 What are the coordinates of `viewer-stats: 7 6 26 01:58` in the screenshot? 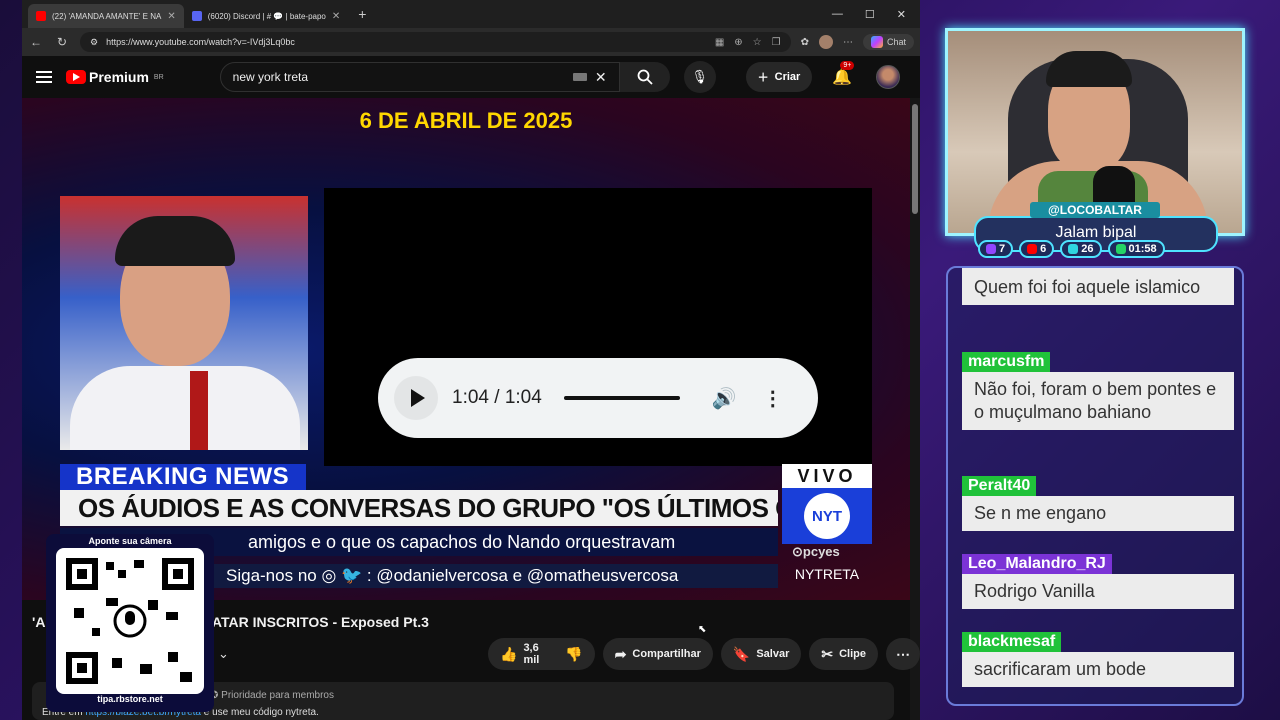 It's located at (1071, 249).